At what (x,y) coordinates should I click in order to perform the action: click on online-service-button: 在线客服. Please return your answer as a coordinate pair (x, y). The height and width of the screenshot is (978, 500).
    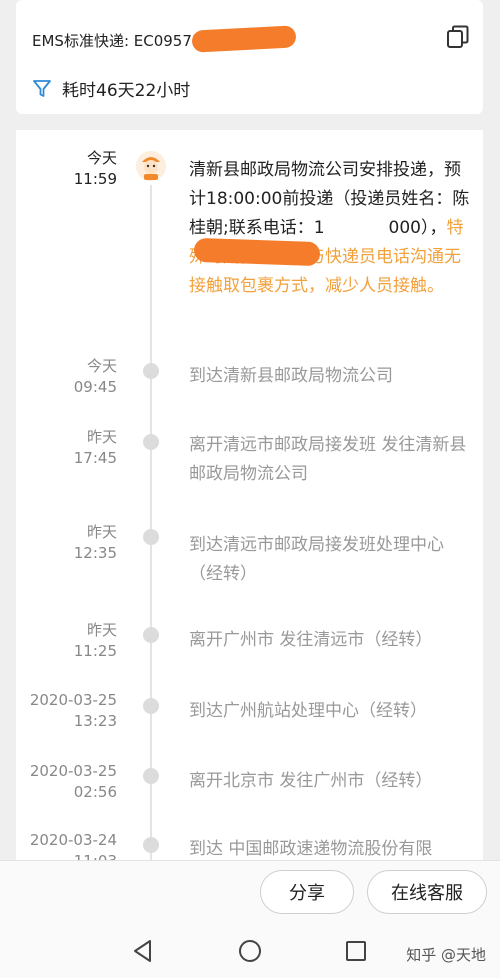
    Looking at the image, I should click on (427, 892).